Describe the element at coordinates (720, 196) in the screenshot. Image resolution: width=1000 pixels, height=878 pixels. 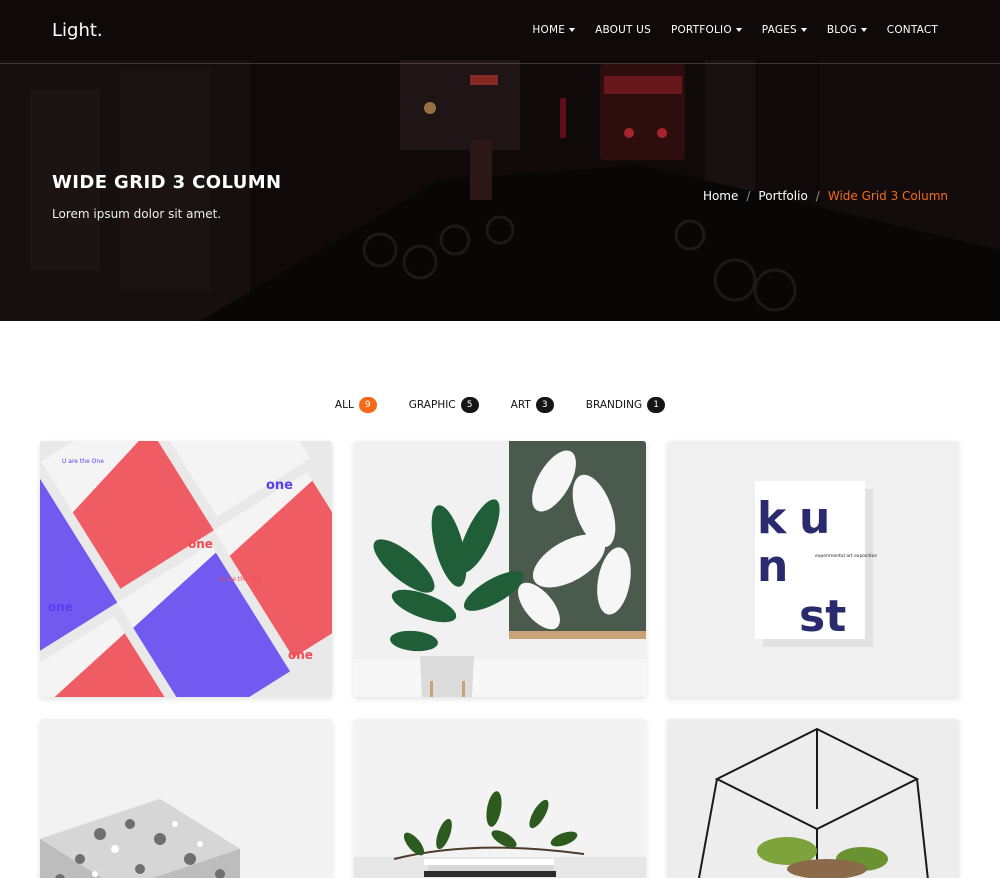
I see `breadcrumb-home-link: Home` at that location.